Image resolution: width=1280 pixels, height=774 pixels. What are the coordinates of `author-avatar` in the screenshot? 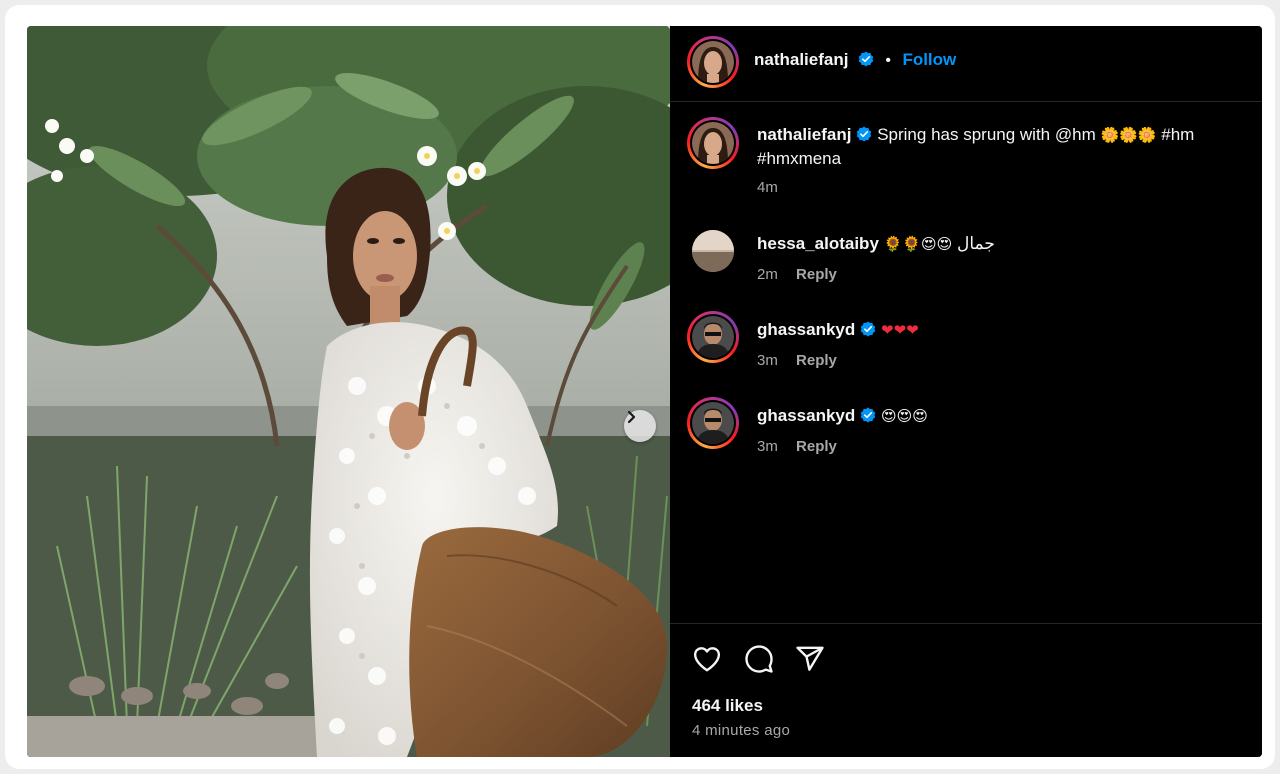 It's located at (713, 62).